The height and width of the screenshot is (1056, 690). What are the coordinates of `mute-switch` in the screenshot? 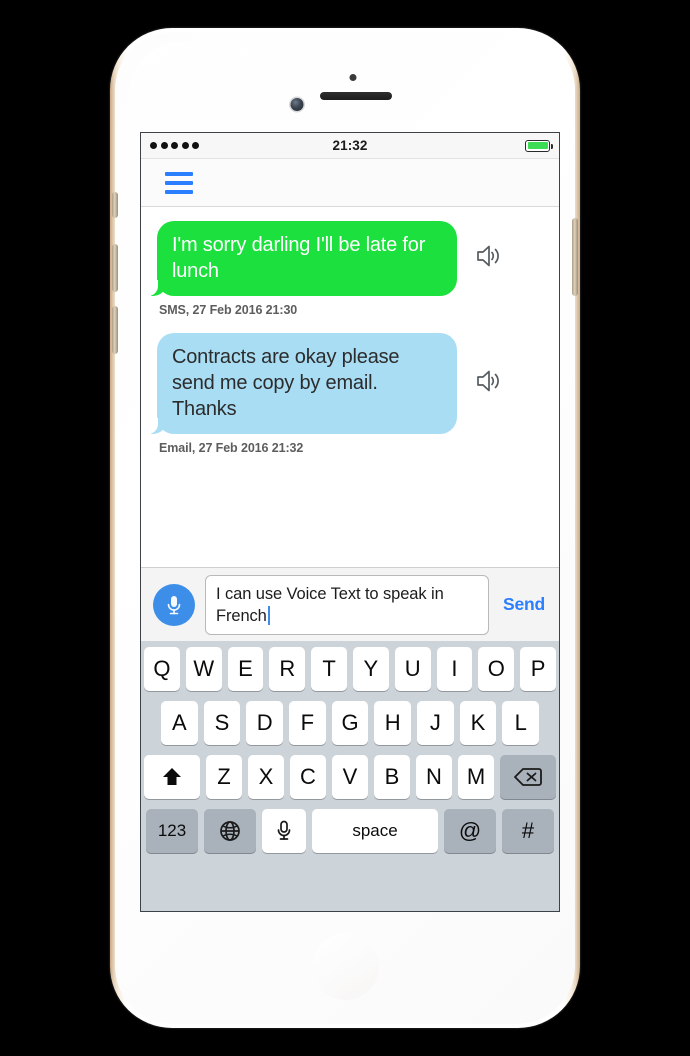 It's located at (115, 205).